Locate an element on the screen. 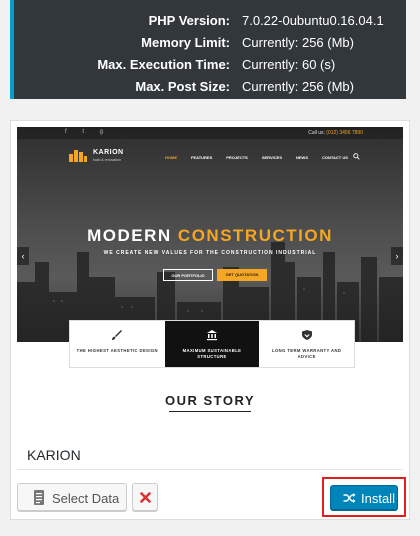 This screenshot has height=536, width=420. max-post-size-row: Max. Post Size: Currently: 256 (Mb) is located at coordinates (210, 87).